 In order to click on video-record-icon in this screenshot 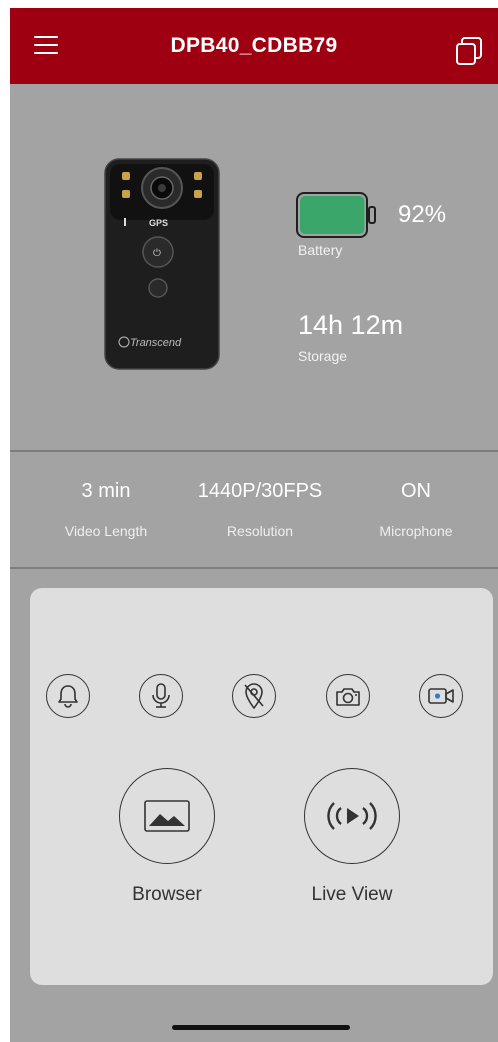, I will do `click(441, 696)`.